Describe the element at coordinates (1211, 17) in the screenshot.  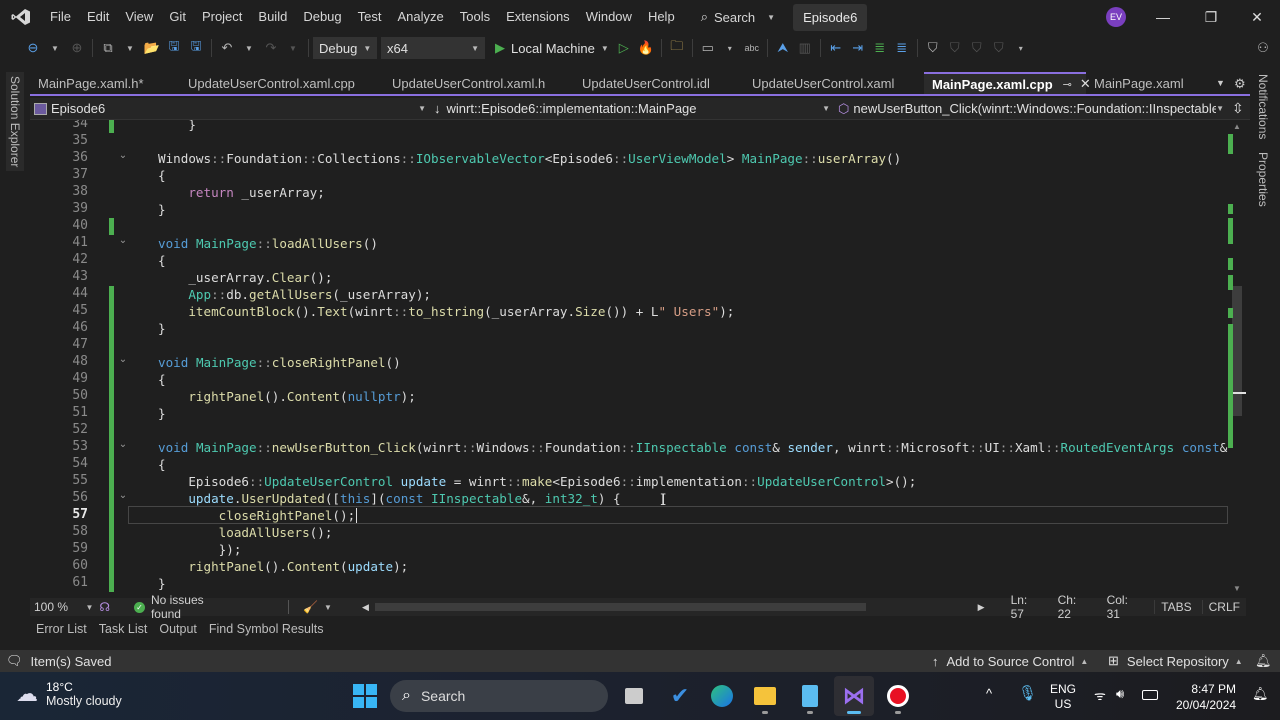
I see `restore-button: ❐` at that location.